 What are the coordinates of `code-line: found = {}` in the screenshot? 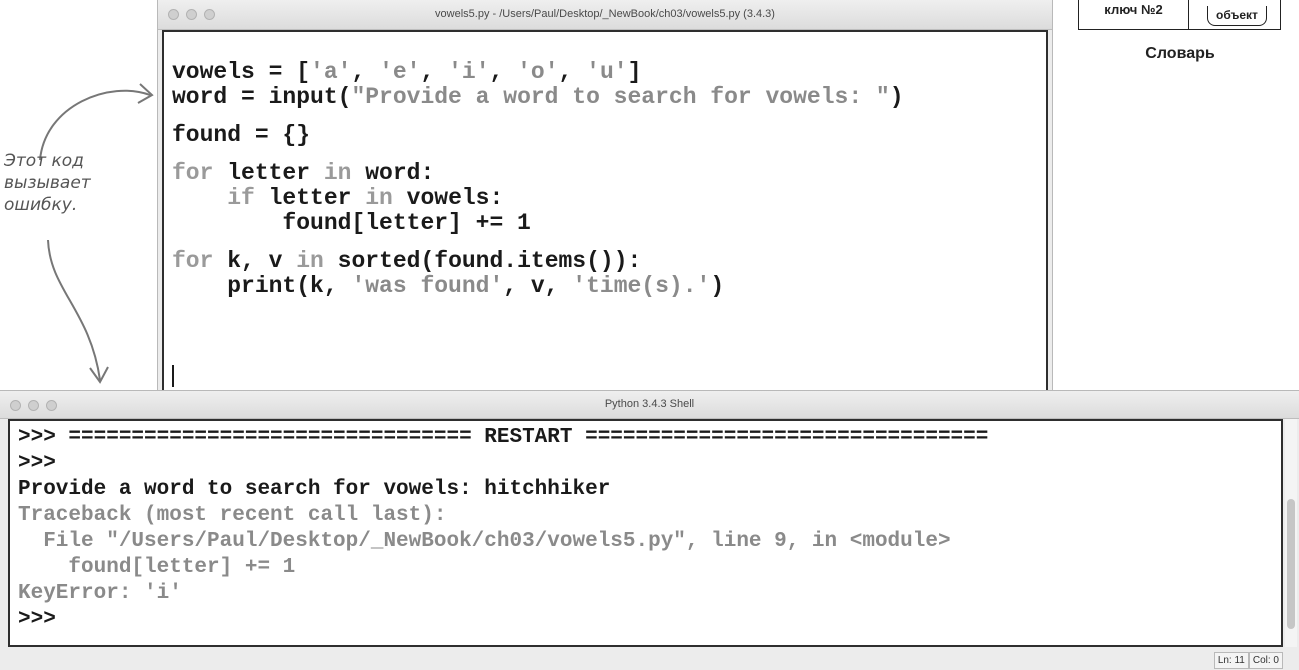 It's located at (609, 135).